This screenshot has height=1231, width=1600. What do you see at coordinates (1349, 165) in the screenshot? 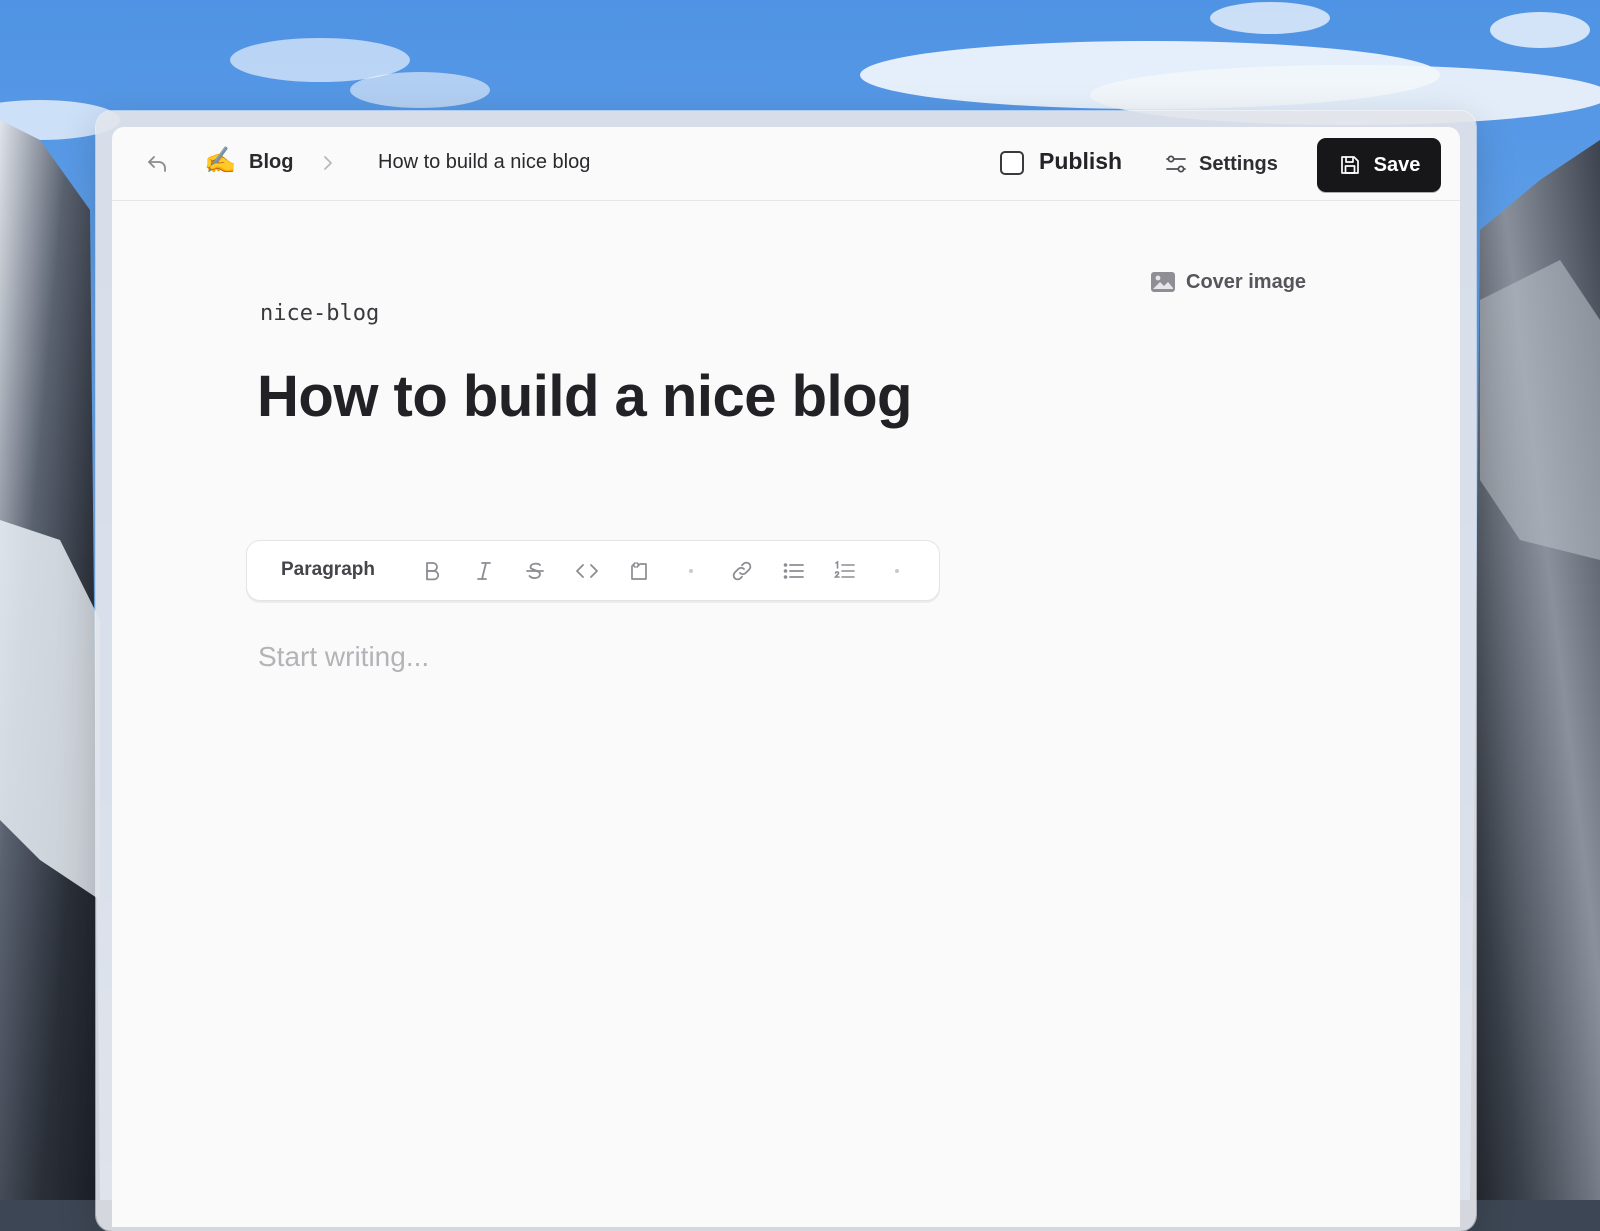
I see `floppy-disk-icon` at bounding box center [1349, 165].